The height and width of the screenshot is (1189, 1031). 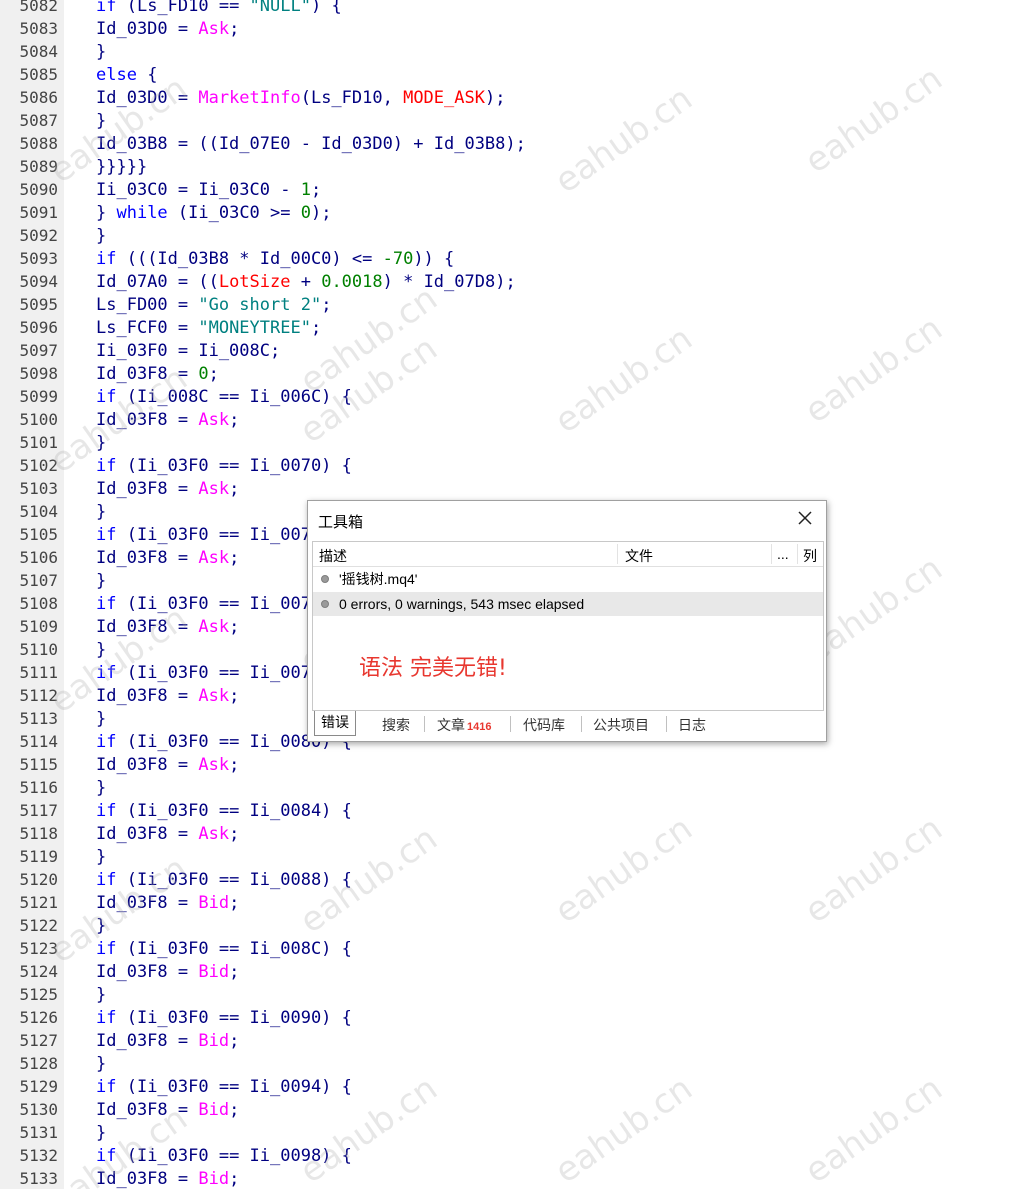 I want to click on toolbox-tabs: 错误 搜索 文章 1416 代码库 公共项目 日志, so click(x=568, y=724).